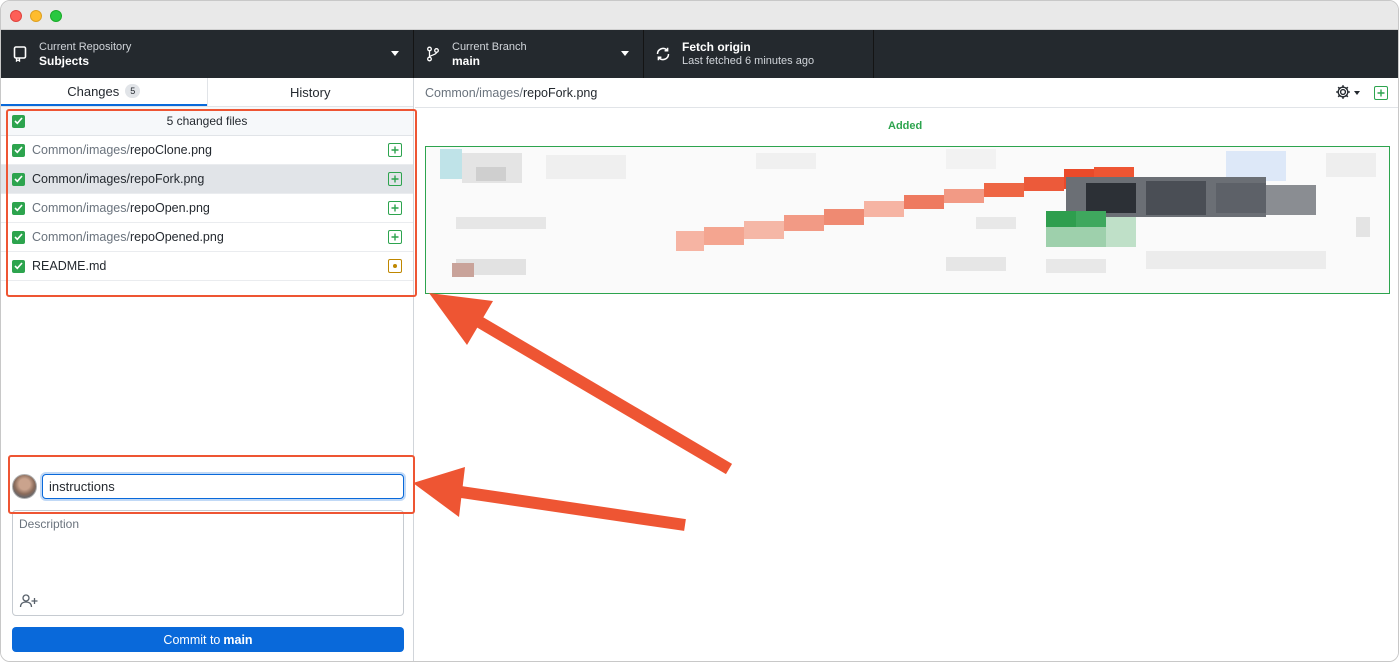  Describe the element at coordinates (170, 150) in the screenshot. I see `file-basename: repoClone.png` at that location.